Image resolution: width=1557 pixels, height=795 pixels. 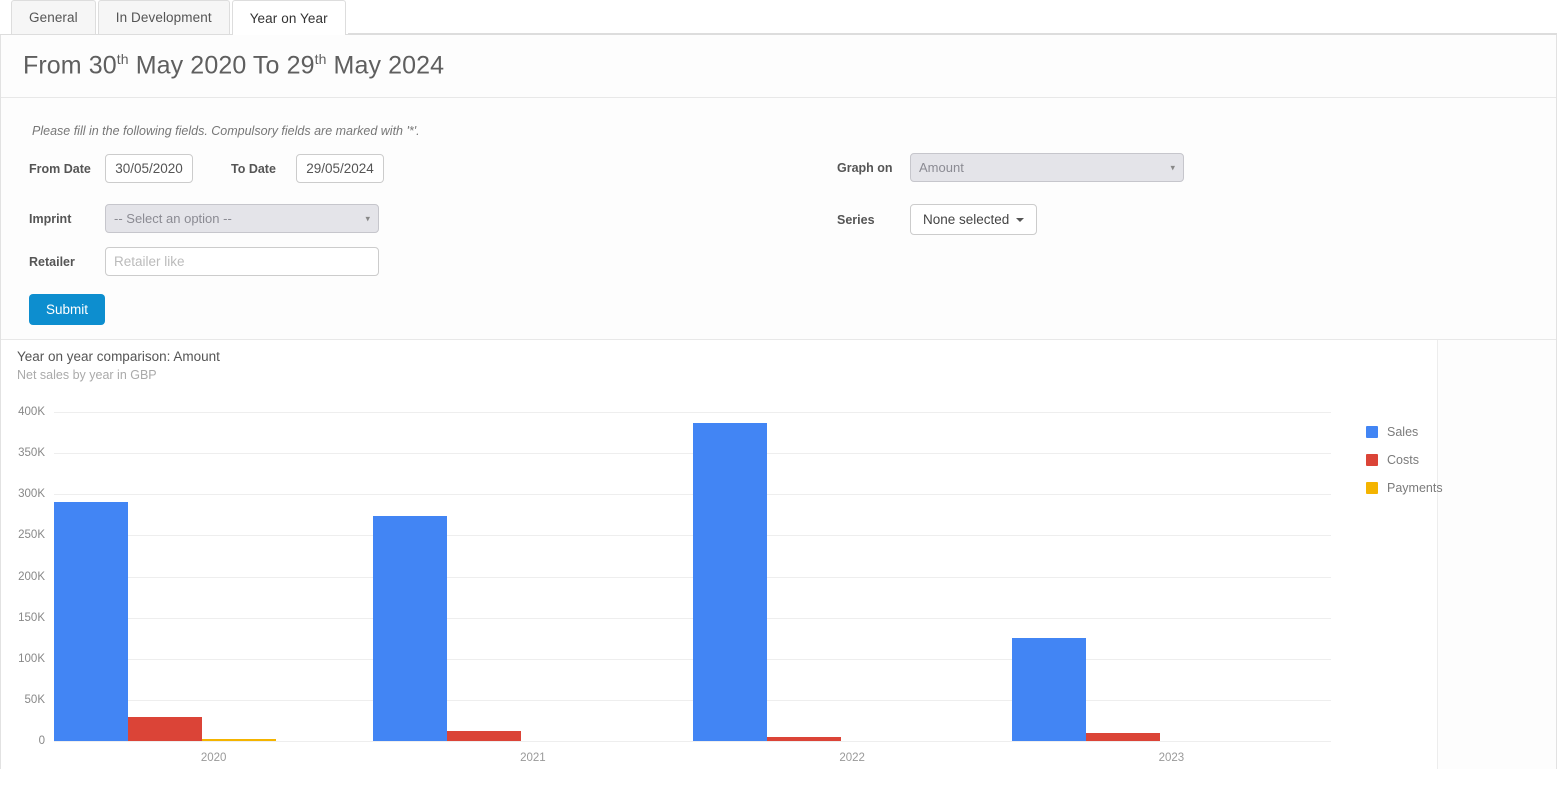 I want to click on legend-label: Costs, so click(x=1403, y=460).